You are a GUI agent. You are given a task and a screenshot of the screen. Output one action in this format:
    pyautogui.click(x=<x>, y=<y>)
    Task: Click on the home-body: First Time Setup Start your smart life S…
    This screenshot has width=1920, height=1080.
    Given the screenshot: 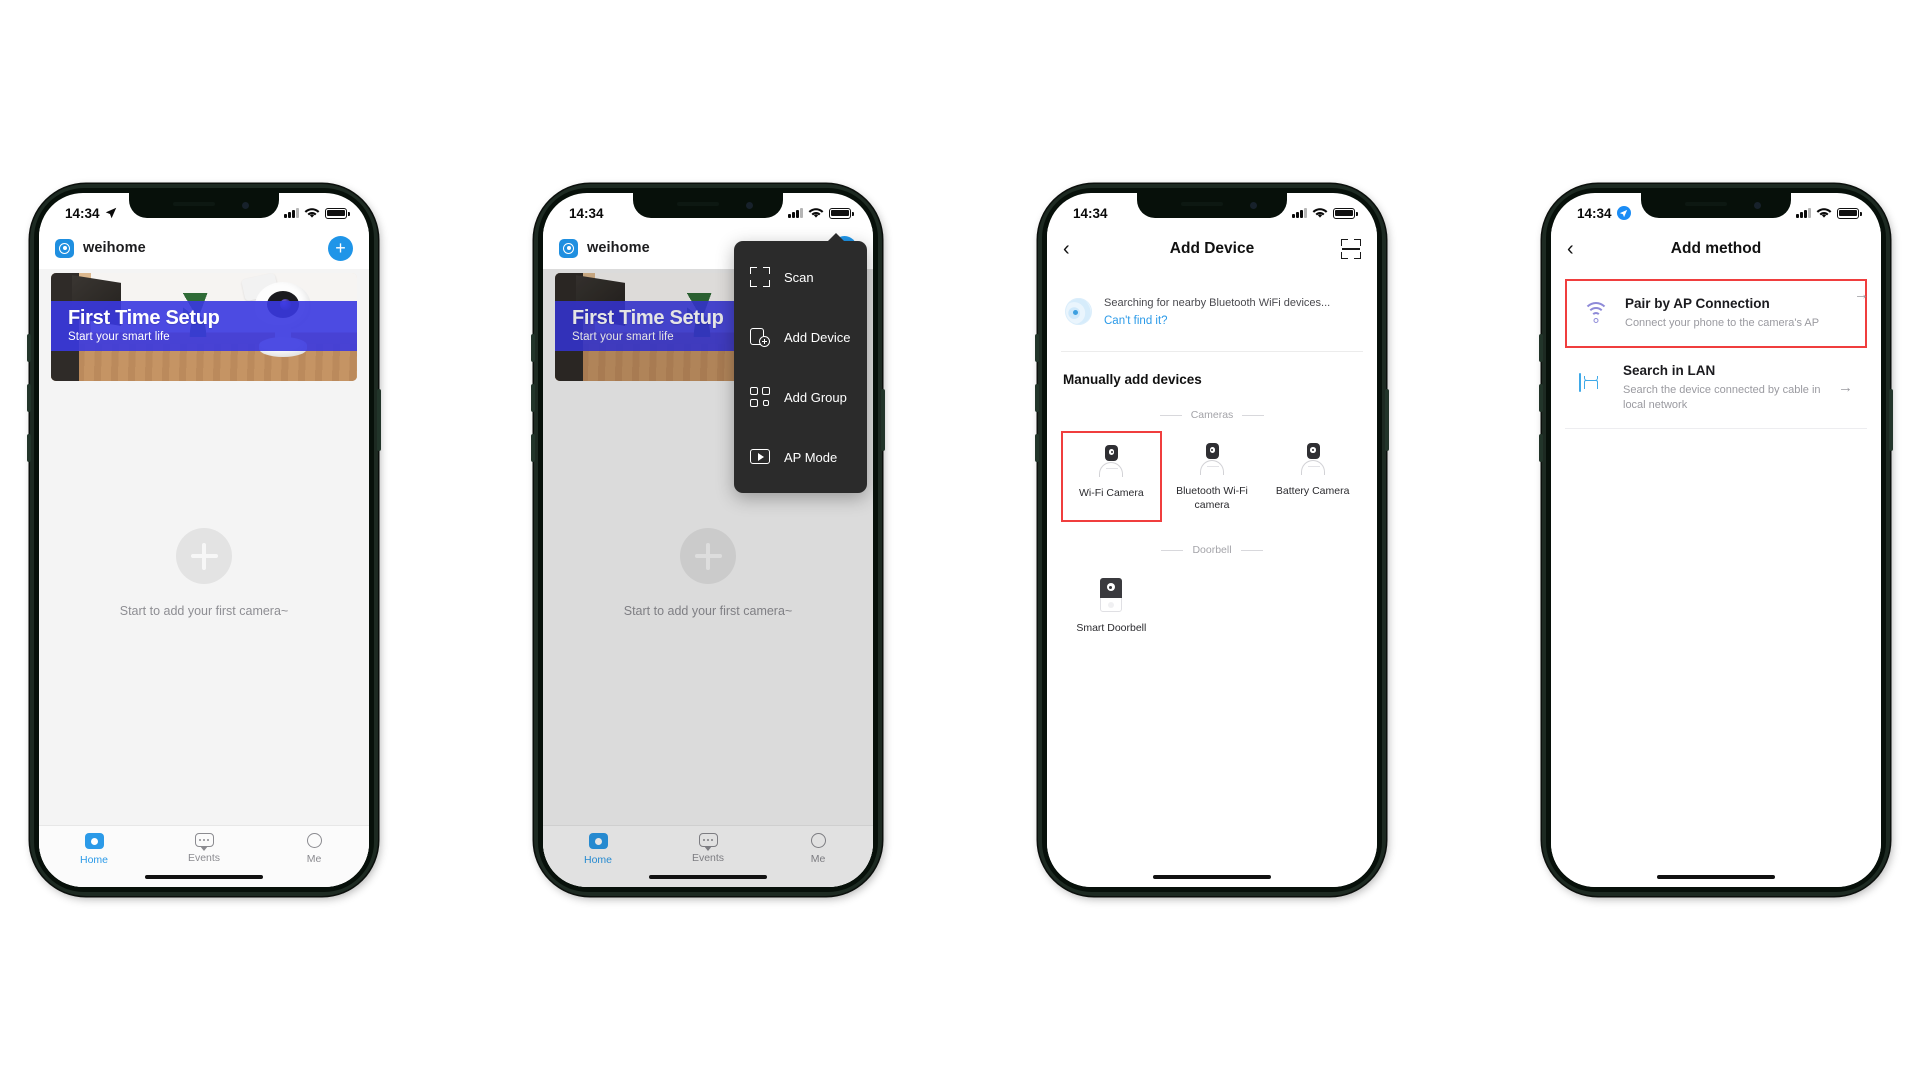 What is the action you would take?
    pyautogui.click(x=204, y=578)
    